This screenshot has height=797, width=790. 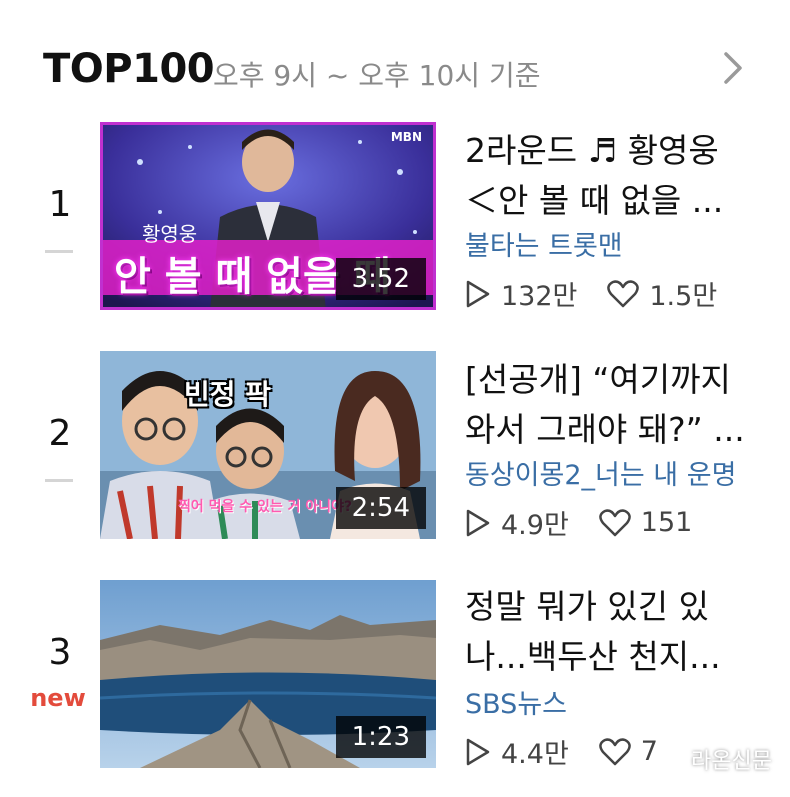 What do you see at coordinates (544, 243) in the screenshot?
I see `channel-name: 불타는 트롯맨` at bounding box center [544, 243].